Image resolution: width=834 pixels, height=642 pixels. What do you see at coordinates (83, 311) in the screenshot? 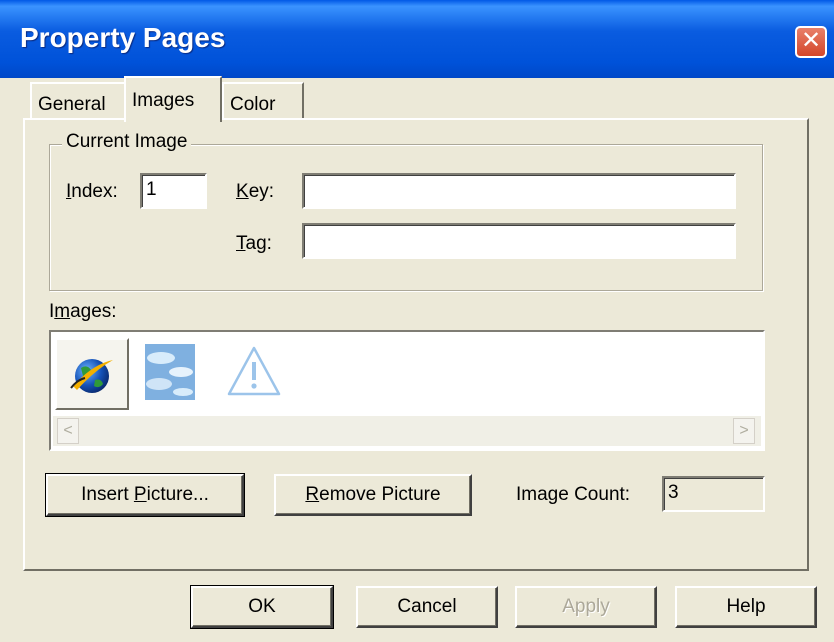
I see `images-label: Images:` at bounding box center [83, 311].